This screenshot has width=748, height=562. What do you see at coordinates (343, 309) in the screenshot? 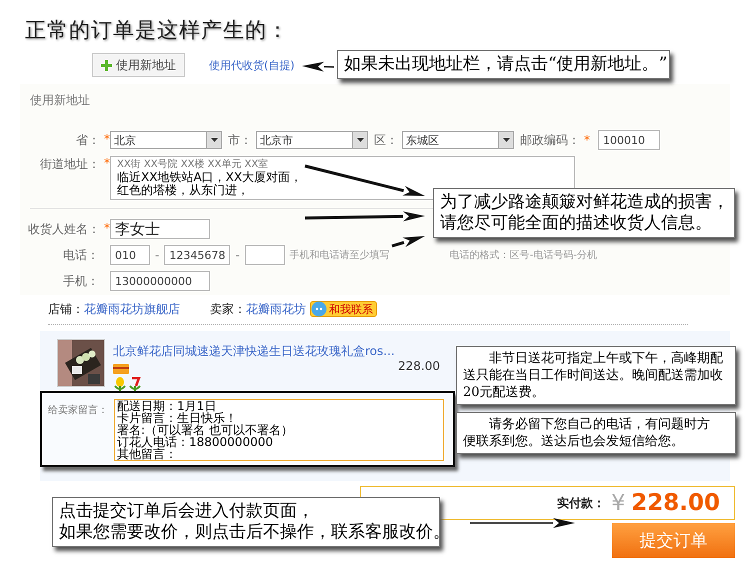
I see `contact-button: 和我联系` at bounding box center [343, 309].